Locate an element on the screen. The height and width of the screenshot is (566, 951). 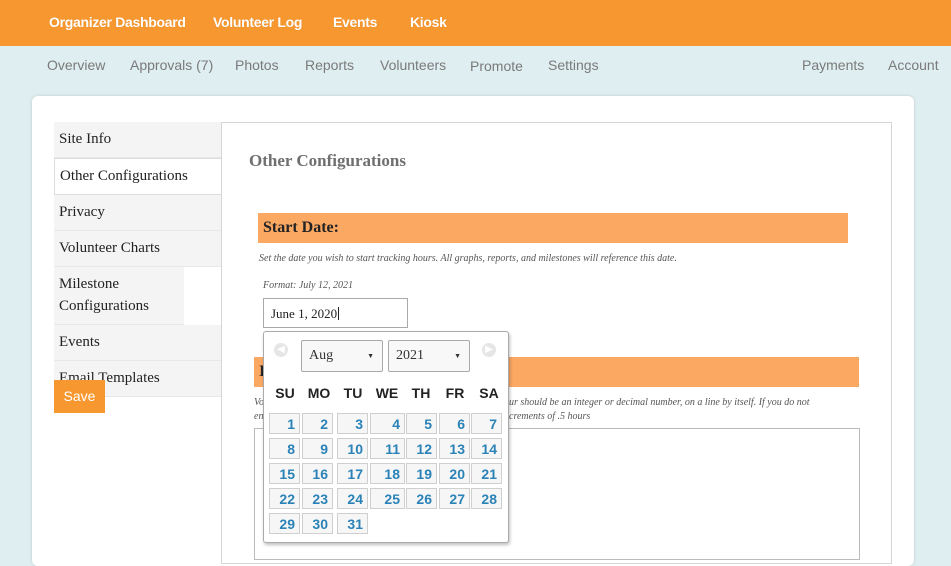
calendar-day: 12 is located at coordinates (421, 448).